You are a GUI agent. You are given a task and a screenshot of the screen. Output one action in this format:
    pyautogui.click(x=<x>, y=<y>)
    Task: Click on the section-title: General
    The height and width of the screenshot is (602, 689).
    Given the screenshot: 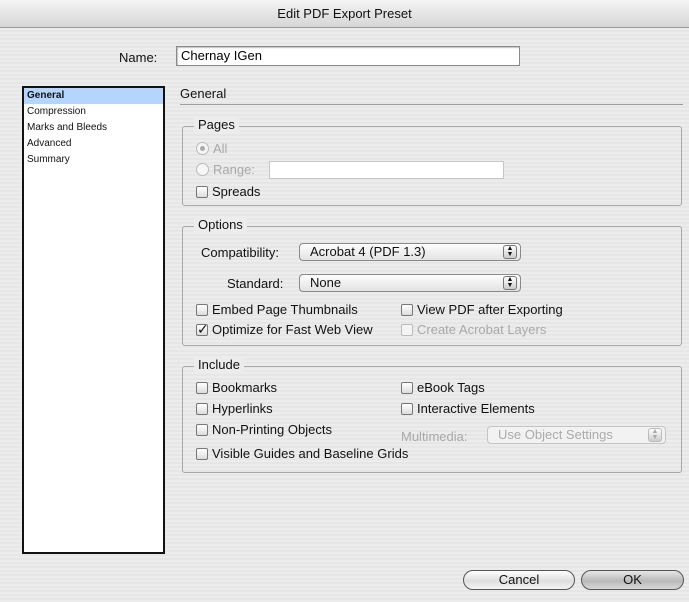 What is the action you would take?
    pyautogui.click(x=203, y=93)
    